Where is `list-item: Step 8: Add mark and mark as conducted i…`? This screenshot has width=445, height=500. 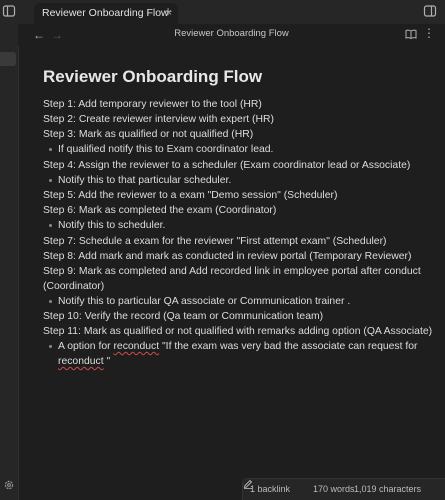 list-item: Step 8: Add mark and mark as conducted i… is located at coordinates (227, 256).